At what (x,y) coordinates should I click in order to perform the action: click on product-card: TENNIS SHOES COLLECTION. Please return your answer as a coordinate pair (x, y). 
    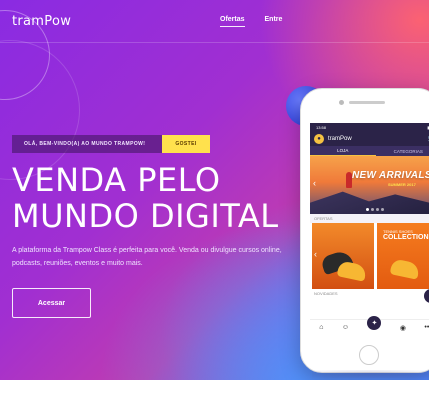
    Looking at the image, I should click on (403, 256).